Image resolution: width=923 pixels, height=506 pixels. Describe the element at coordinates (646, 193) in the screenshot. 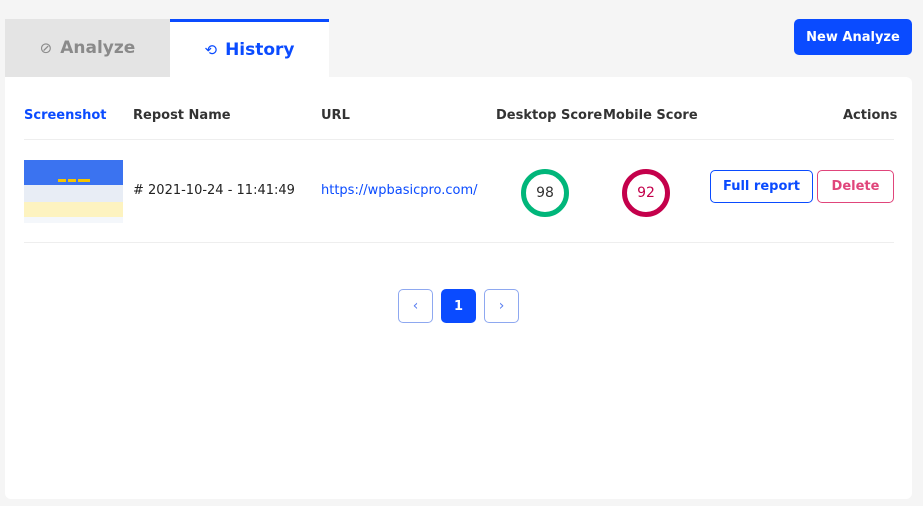

I see `mobile-score-ring: 92` at that location.